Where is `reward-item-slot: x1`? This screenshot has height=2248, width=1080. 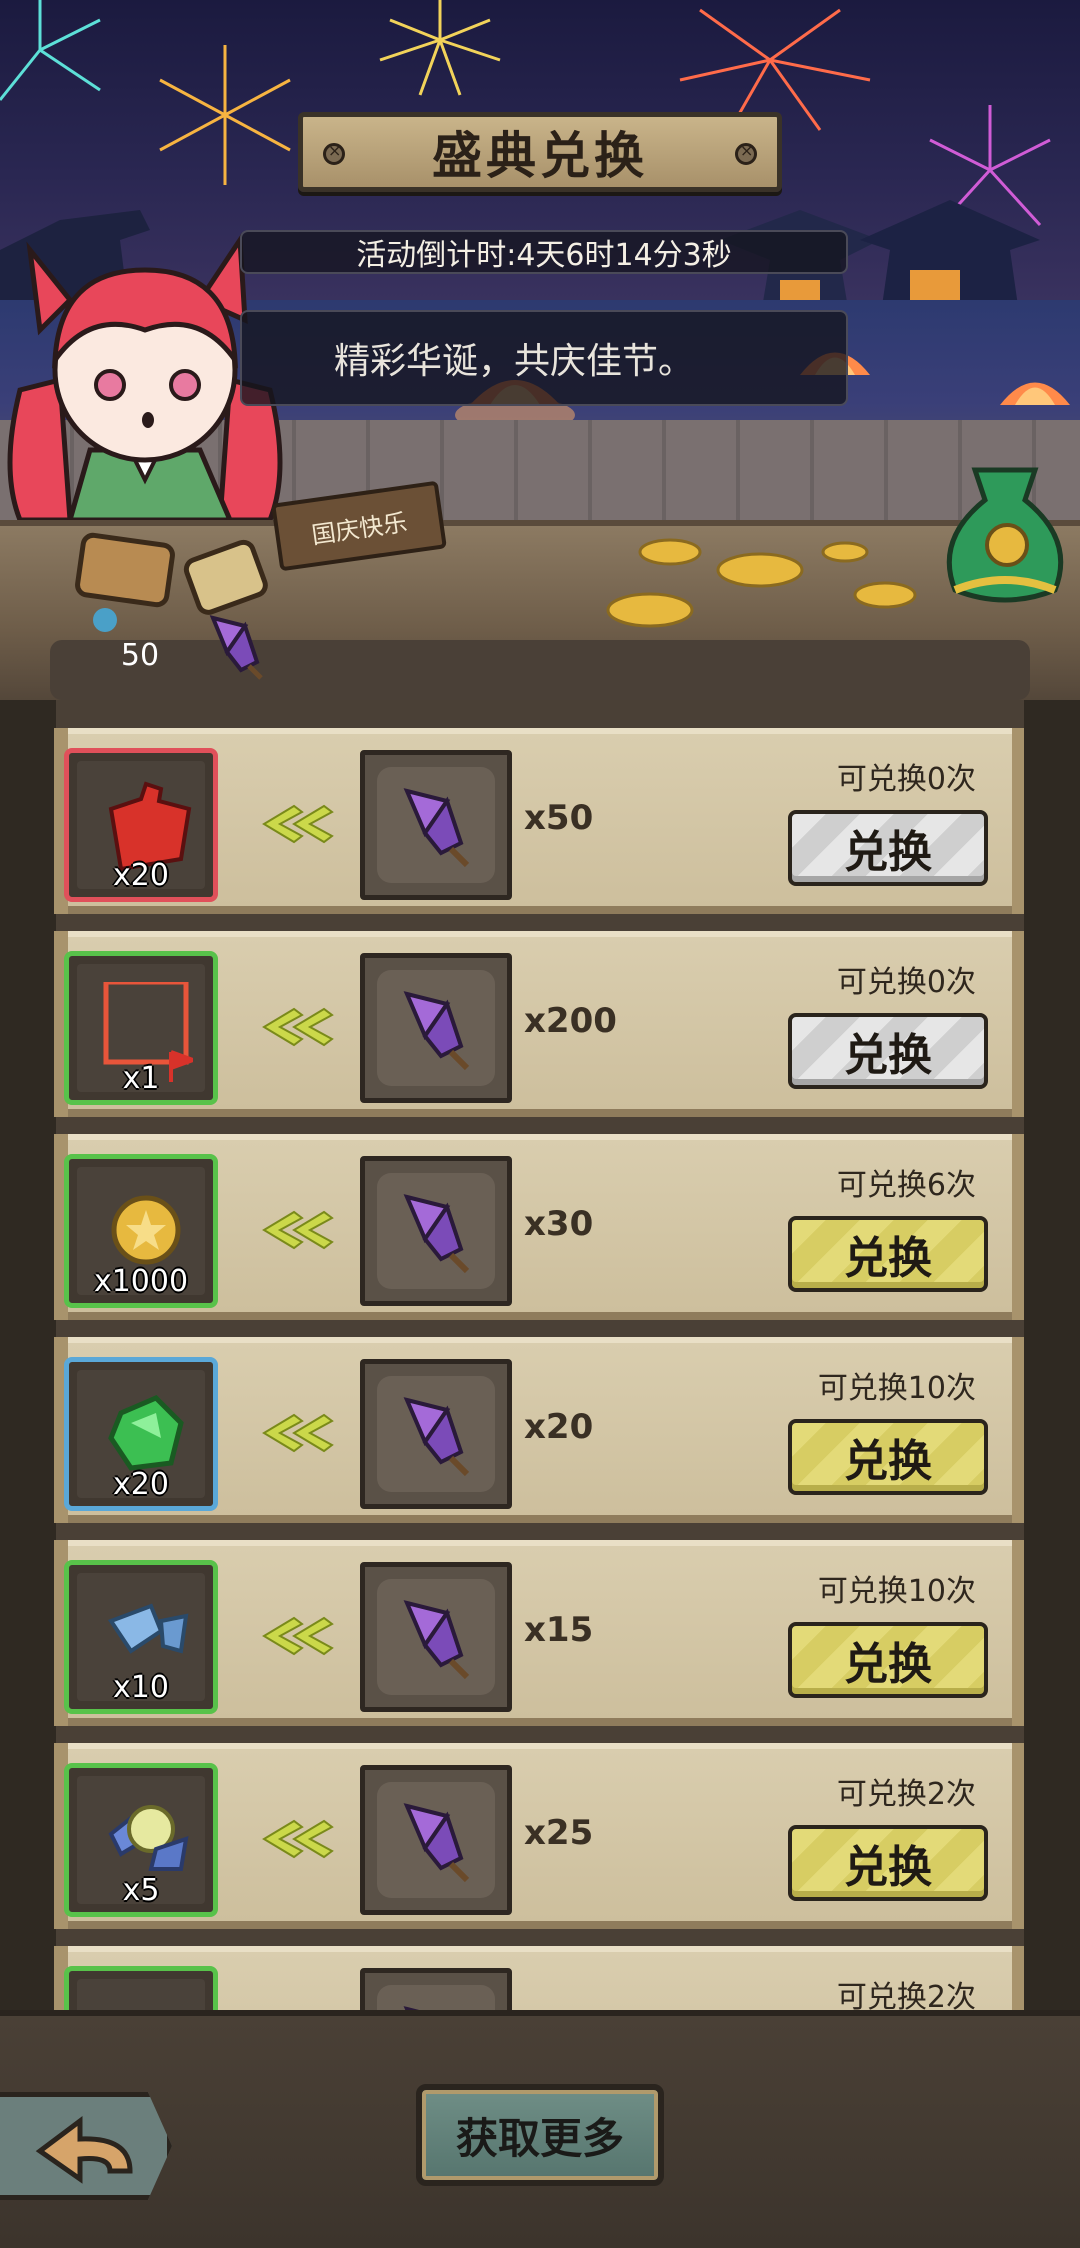 reward-item-slot: x1 is located at coordinates (141, 1028).